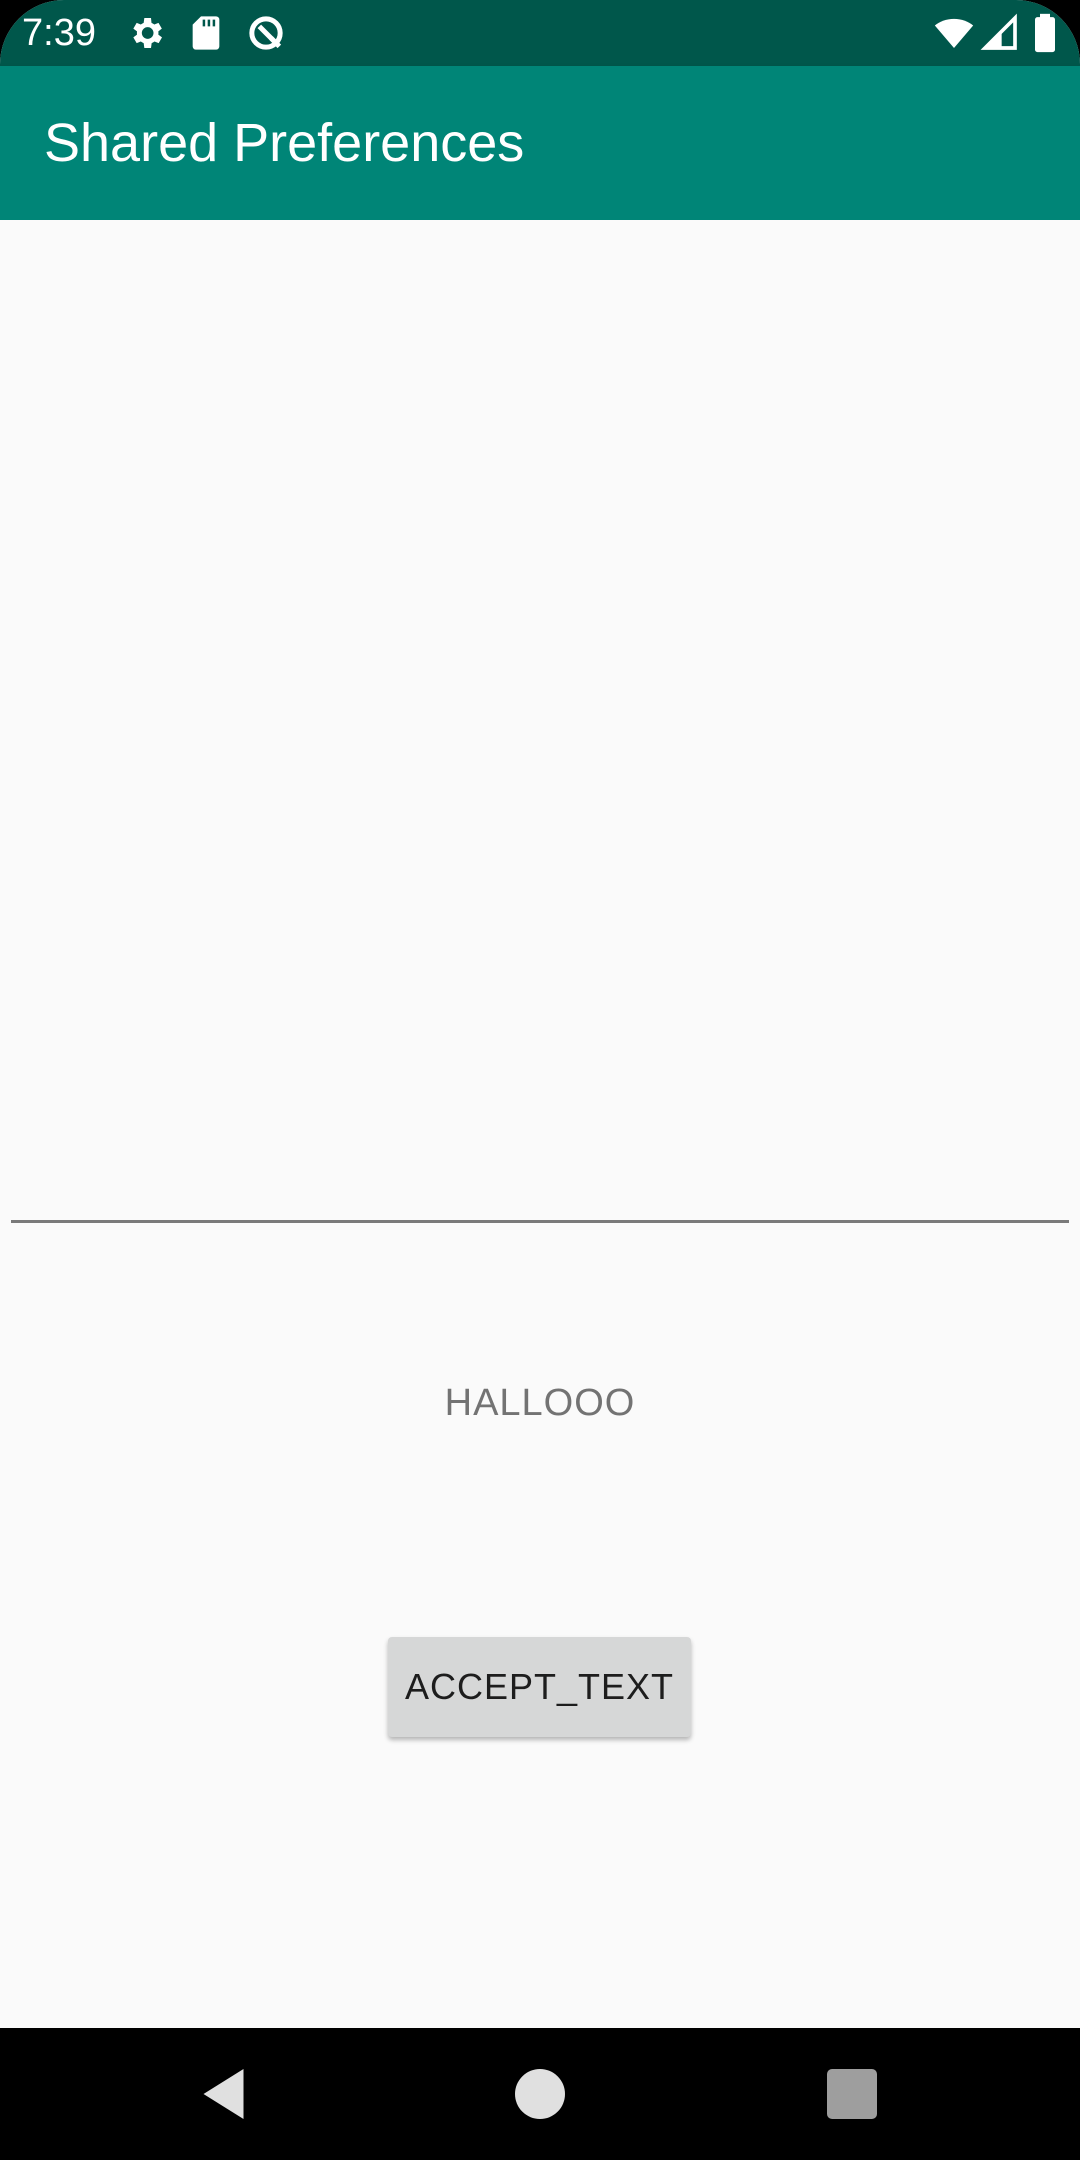 Image resolution: width=1080 pixels, height=2160 pixels. What do you see at coordinates (146, 33) in the screenshot?
I see `gear-icon` at bounding box center [146, 33].